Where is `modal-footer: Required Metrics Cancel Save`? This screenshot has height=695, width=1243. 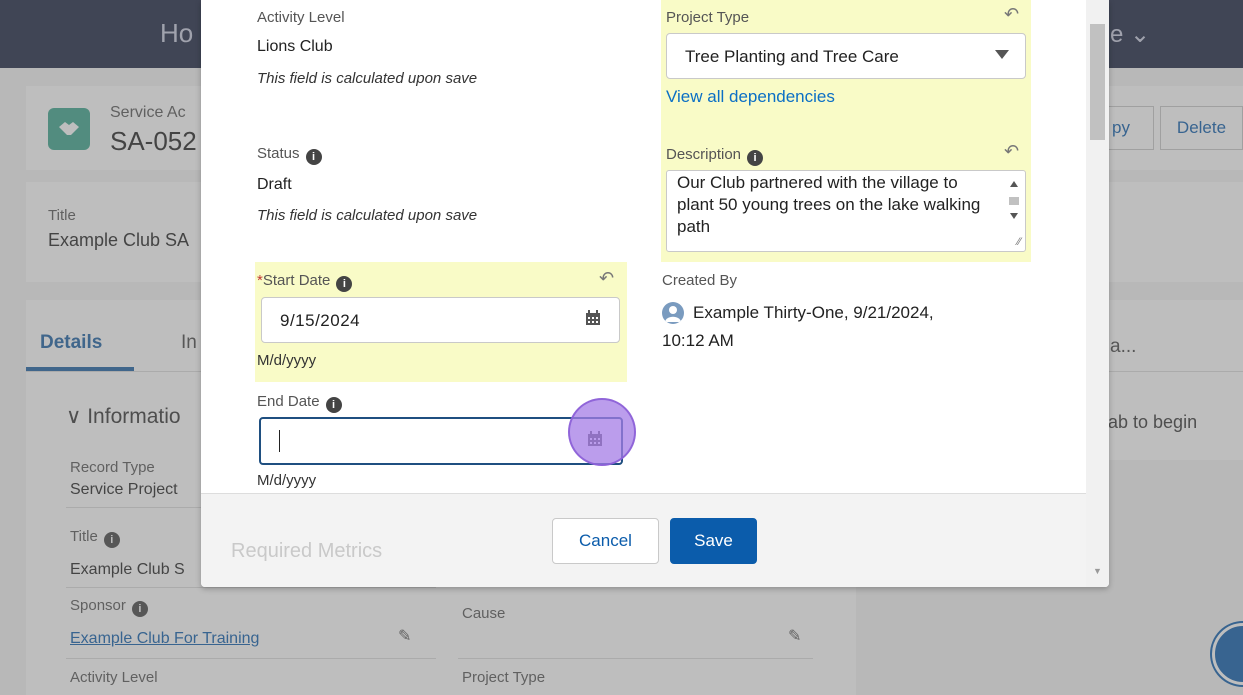
modal-footer: Required Metrics Cancel Save is located at coordinates (655, 540).